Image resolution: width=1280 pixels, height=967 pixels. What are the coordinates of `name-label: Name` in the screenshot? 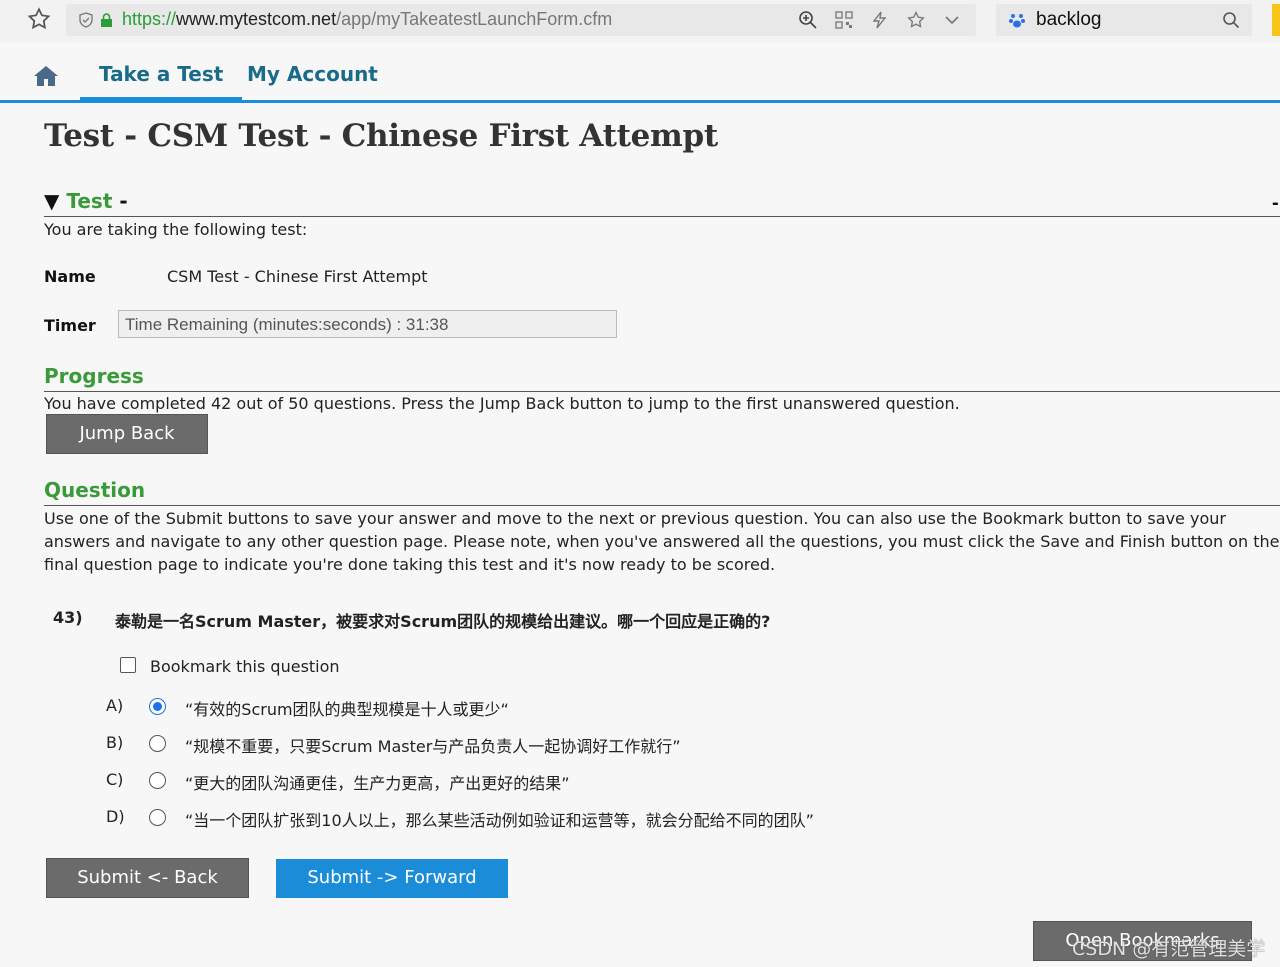 It's located at (70, 276).